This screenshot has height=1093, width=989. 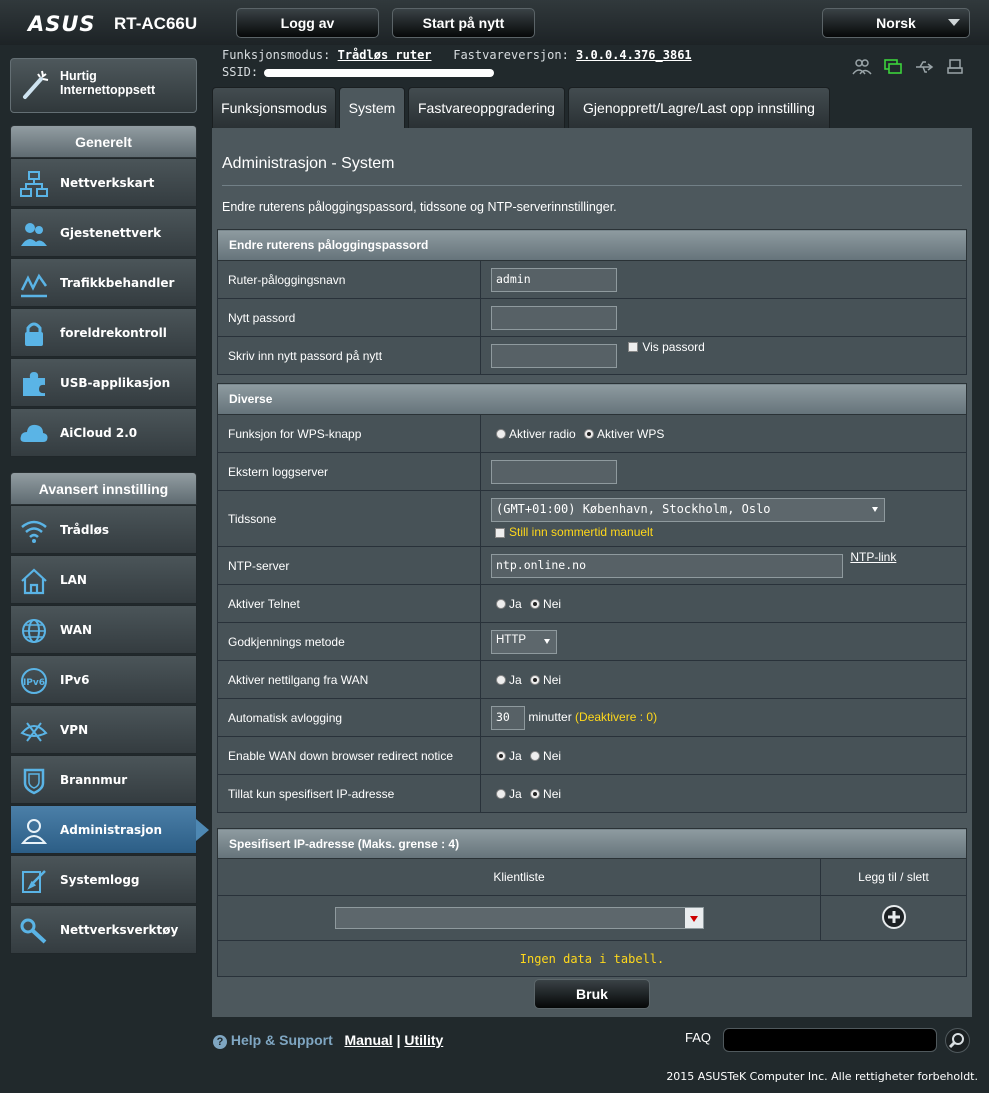 I want to click on wan-access-yes-radio, so click(x=501, y=680).